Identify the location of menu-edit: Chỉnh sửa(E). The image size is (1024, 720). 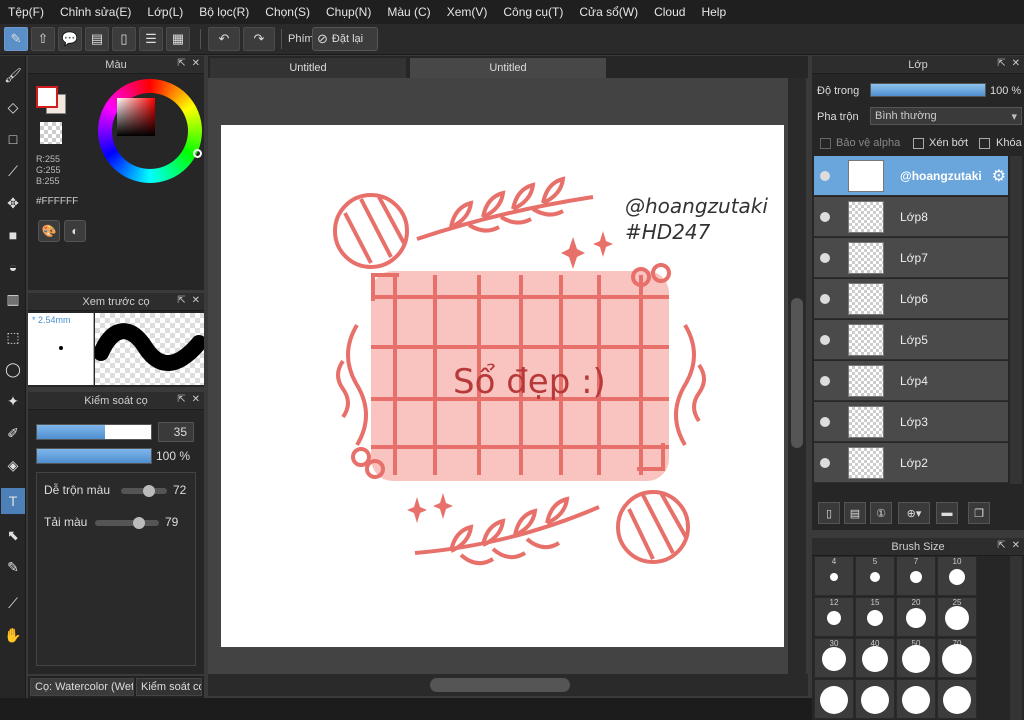
(95, 12).